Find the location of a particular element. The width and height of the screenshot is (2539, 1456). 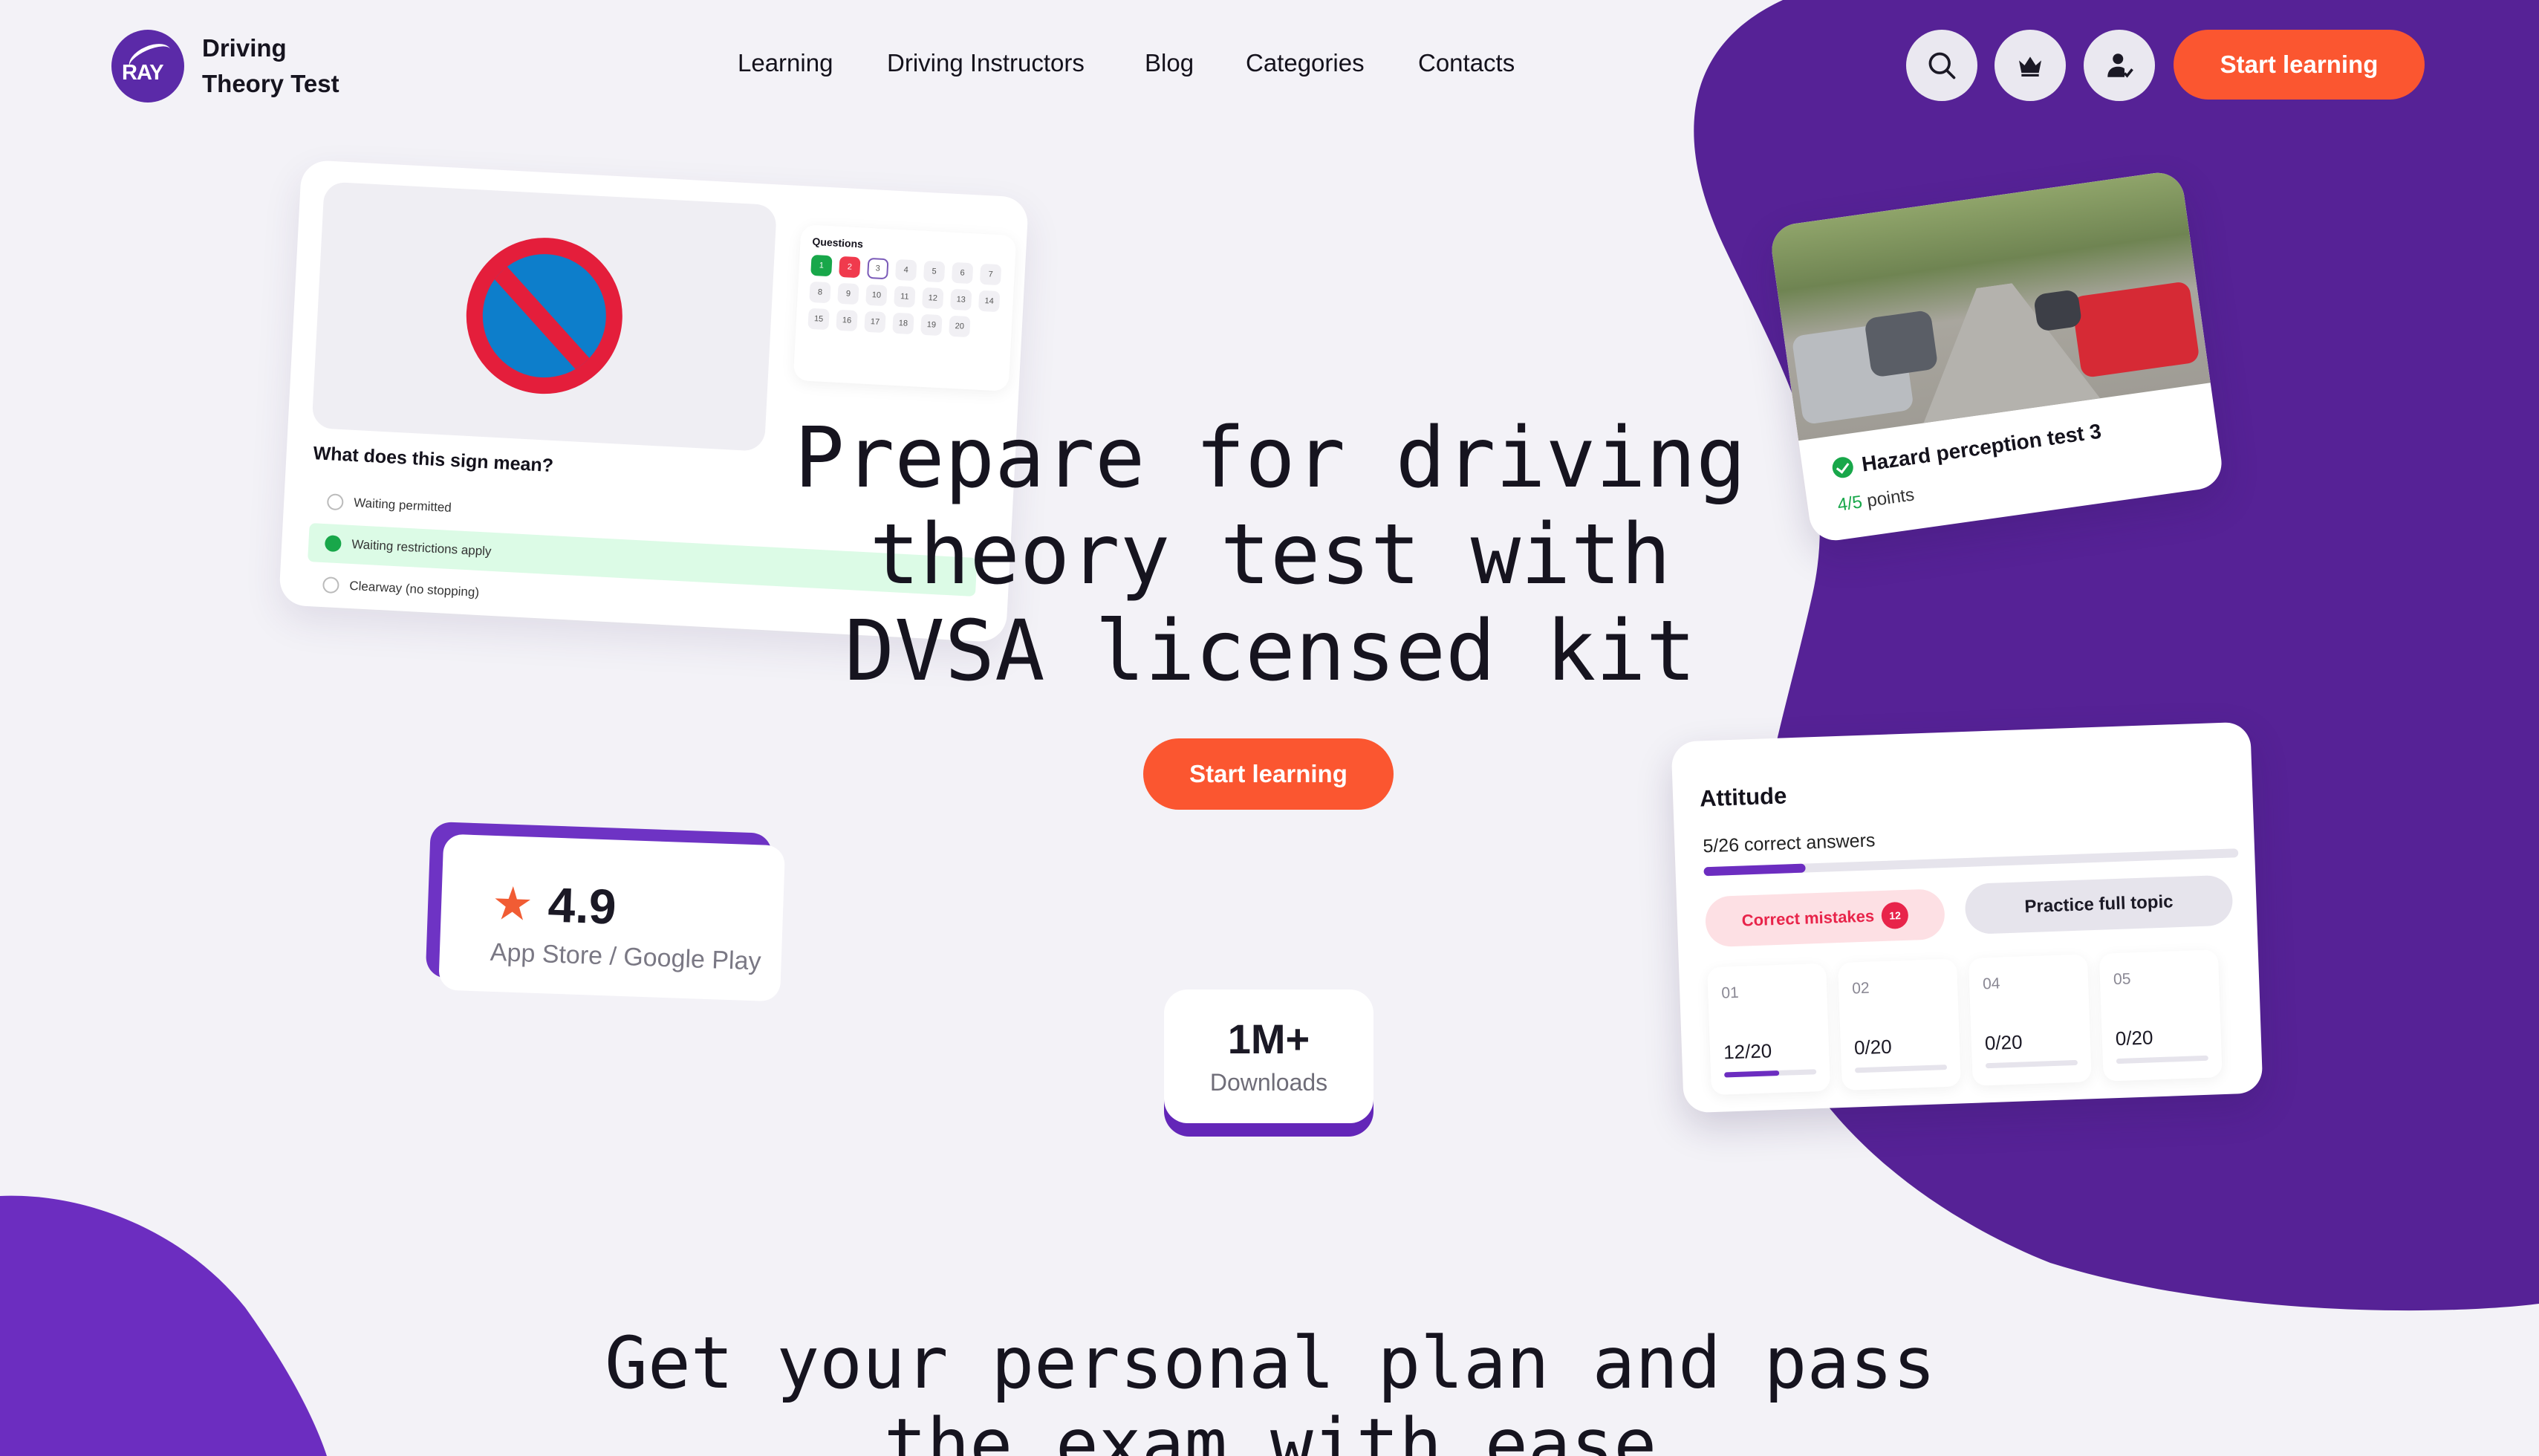

hazard-score: 4/5 points is located at coordinates (1876, 500).